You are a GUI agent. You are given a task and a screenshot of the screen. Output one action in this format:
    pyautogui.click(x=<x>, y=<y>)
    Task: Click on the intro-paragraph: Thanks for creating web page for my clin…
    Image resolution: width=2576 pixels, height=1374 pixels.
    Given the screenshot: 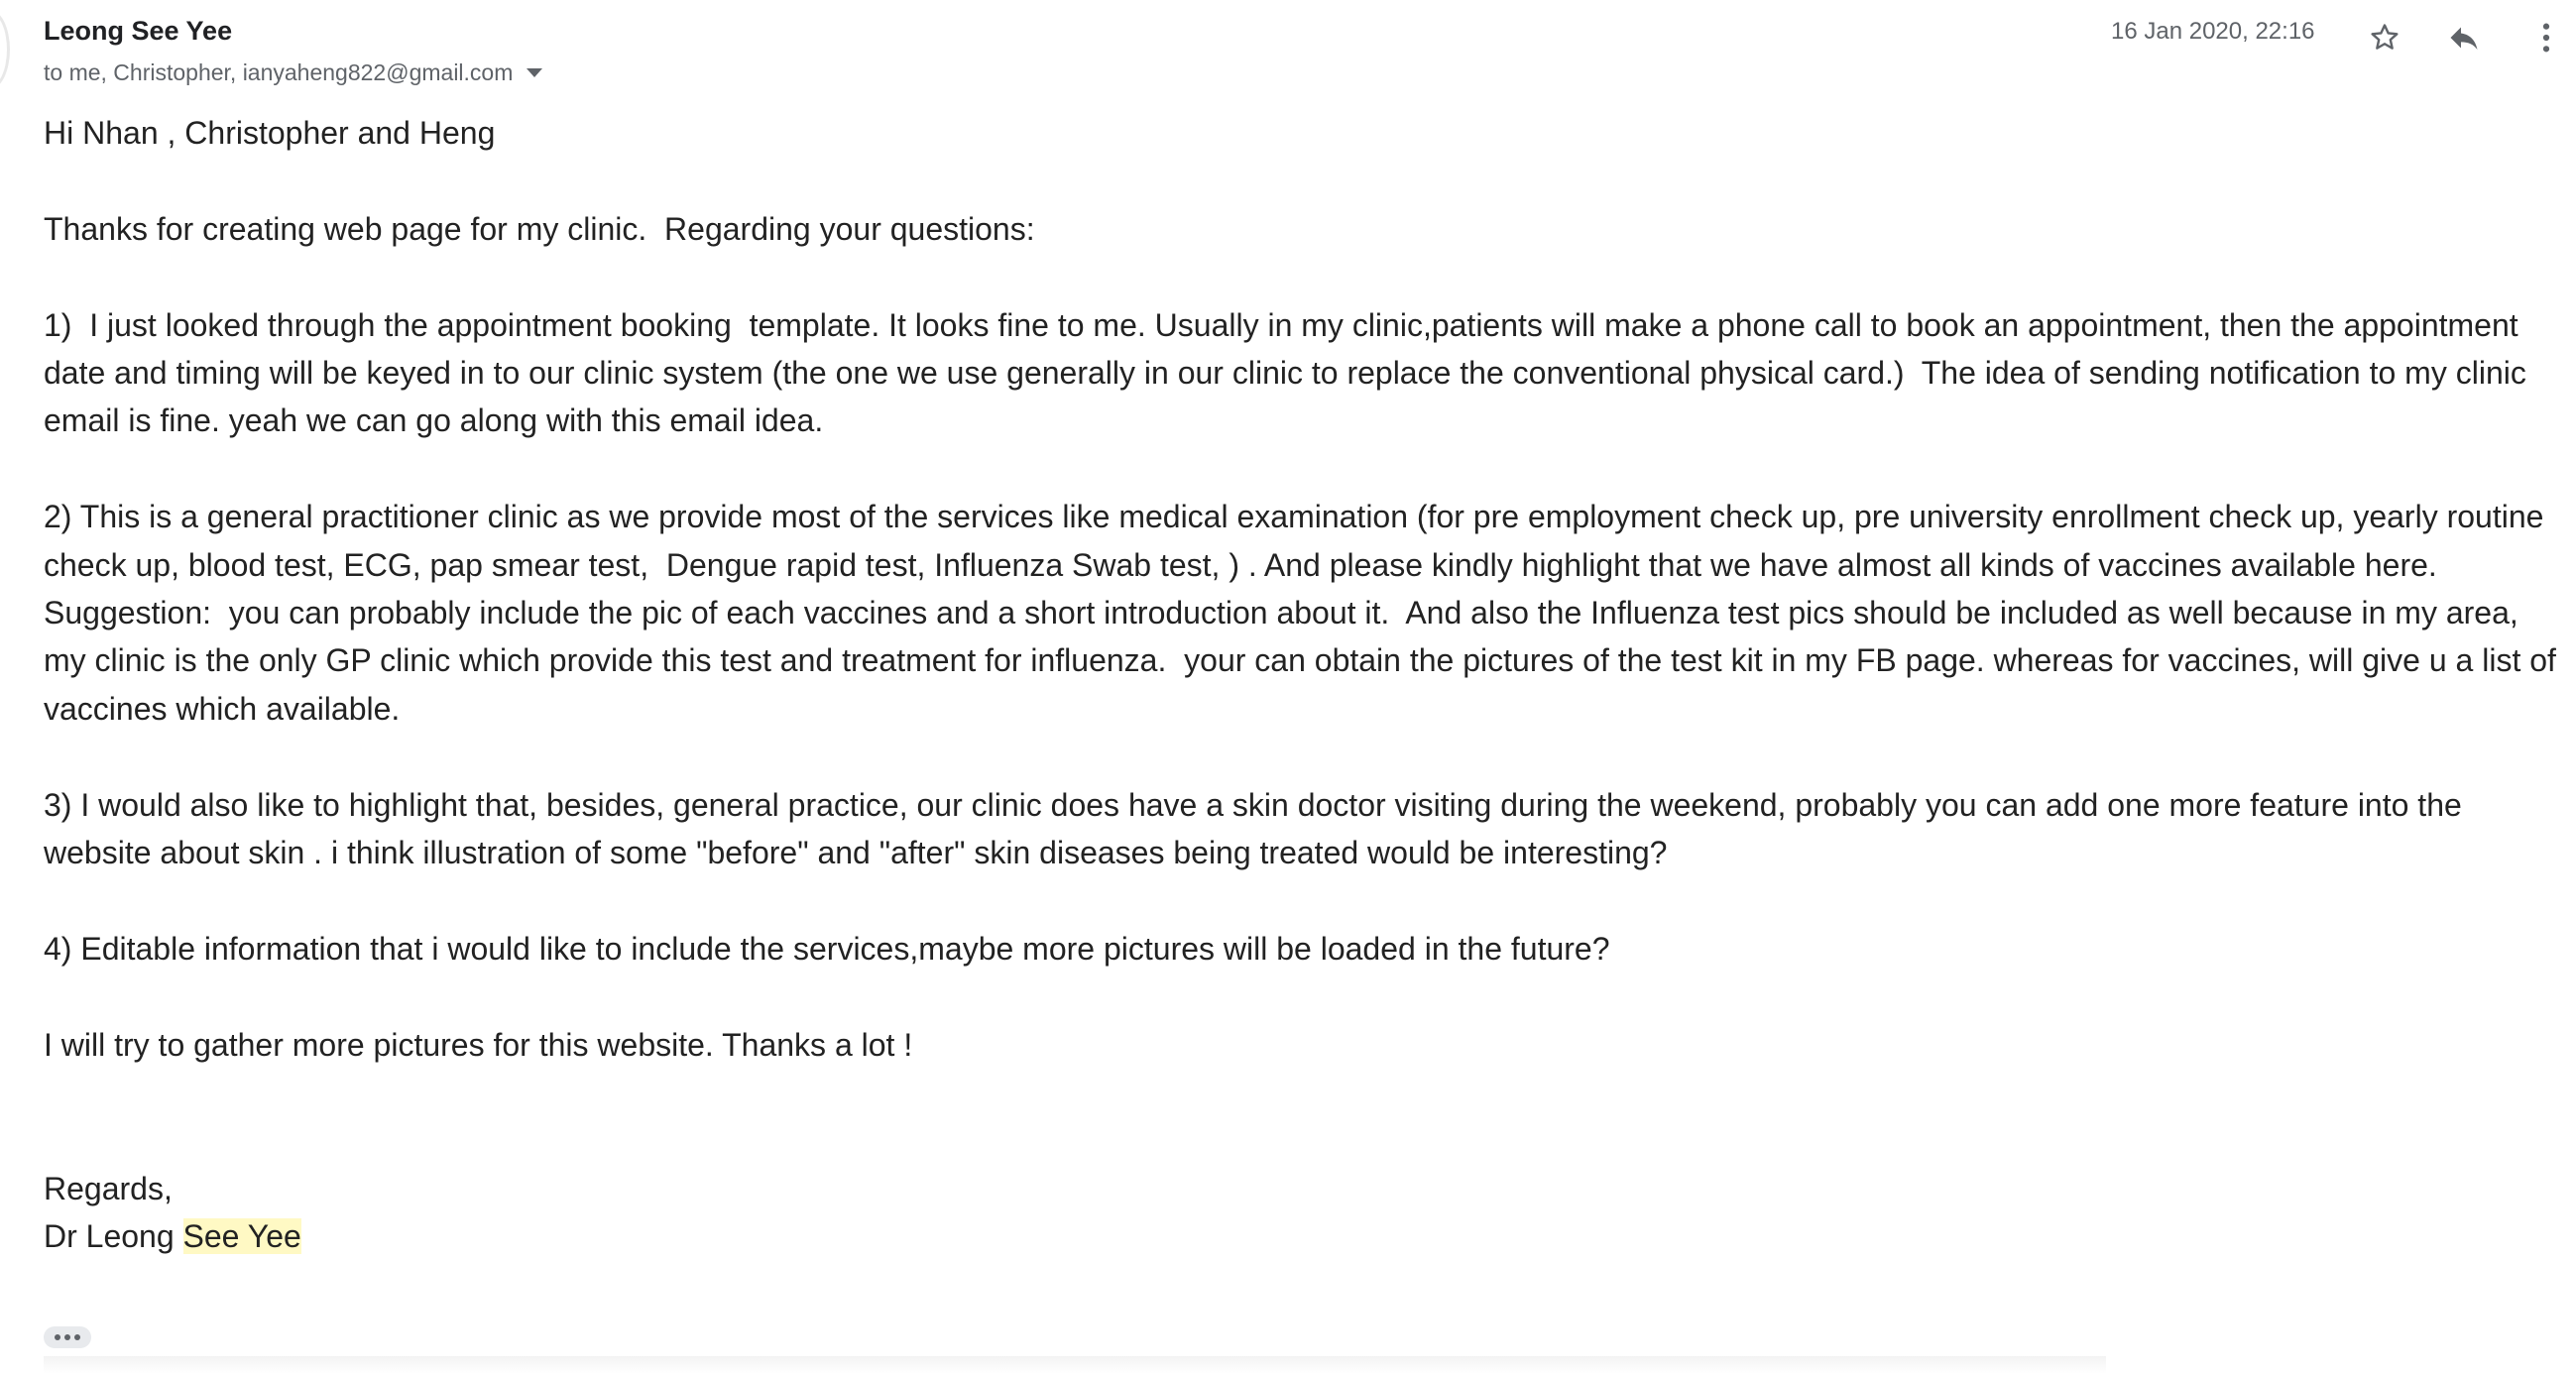 What is the action you would take?
    pyautogui.click(x=540, y=228)
    